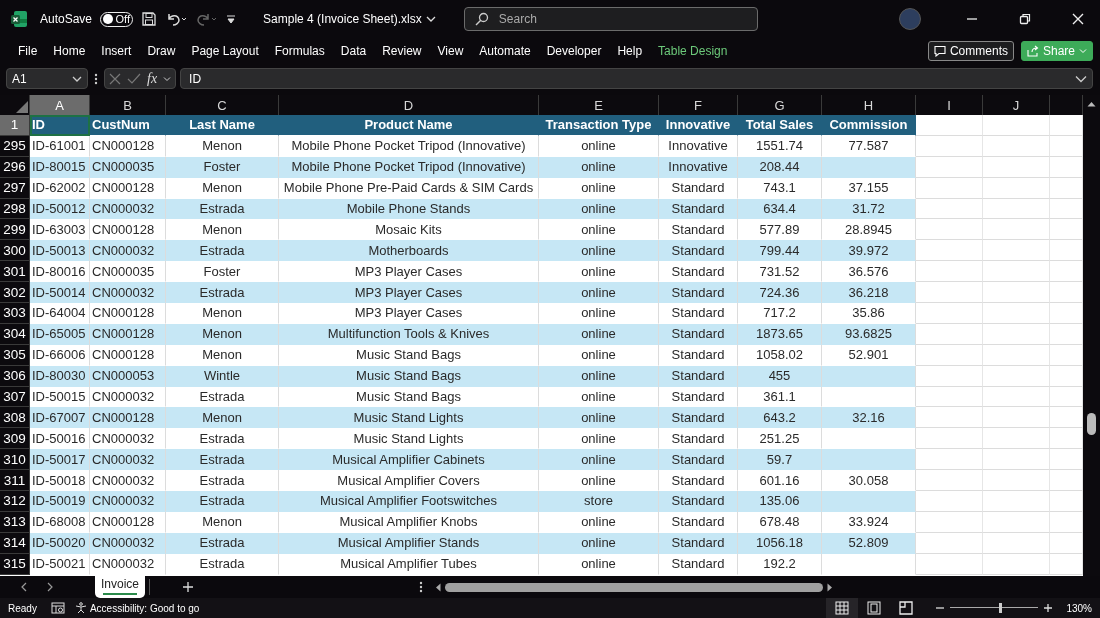 The image size is (1100, 618). I want to click on cancel-icon, so click(115, 78).